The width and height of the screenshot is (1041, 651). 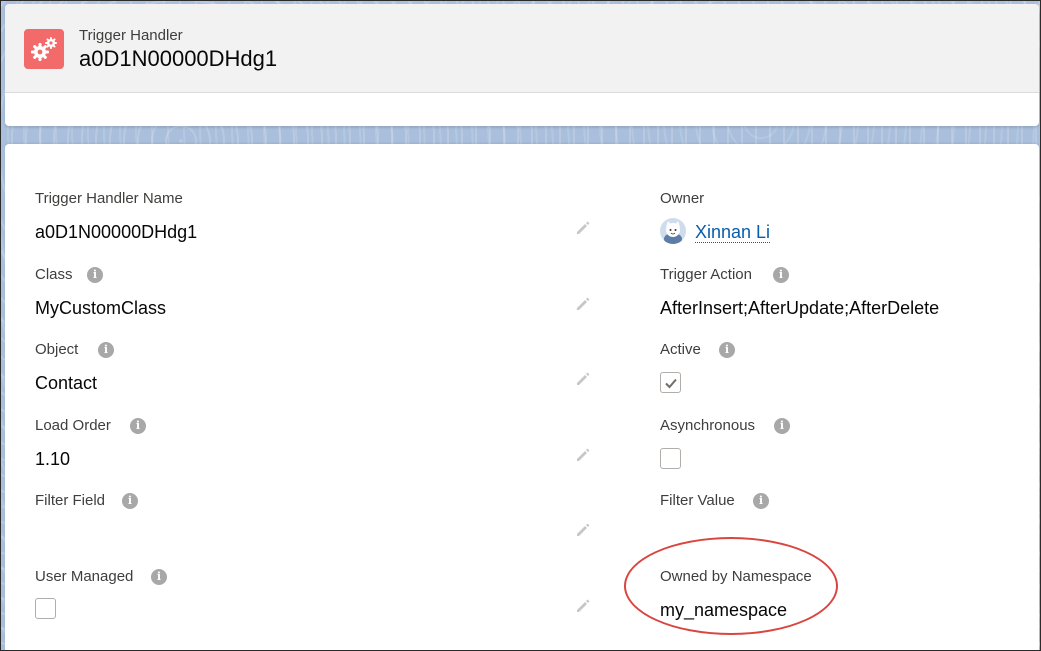 I want to click on asynchronous-checkbox, so click(x=670, y=458).